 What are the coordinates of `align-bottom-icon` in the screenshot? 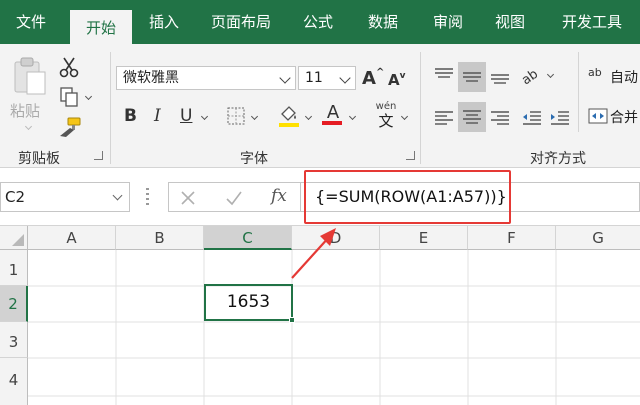 It's located at (500, 76).